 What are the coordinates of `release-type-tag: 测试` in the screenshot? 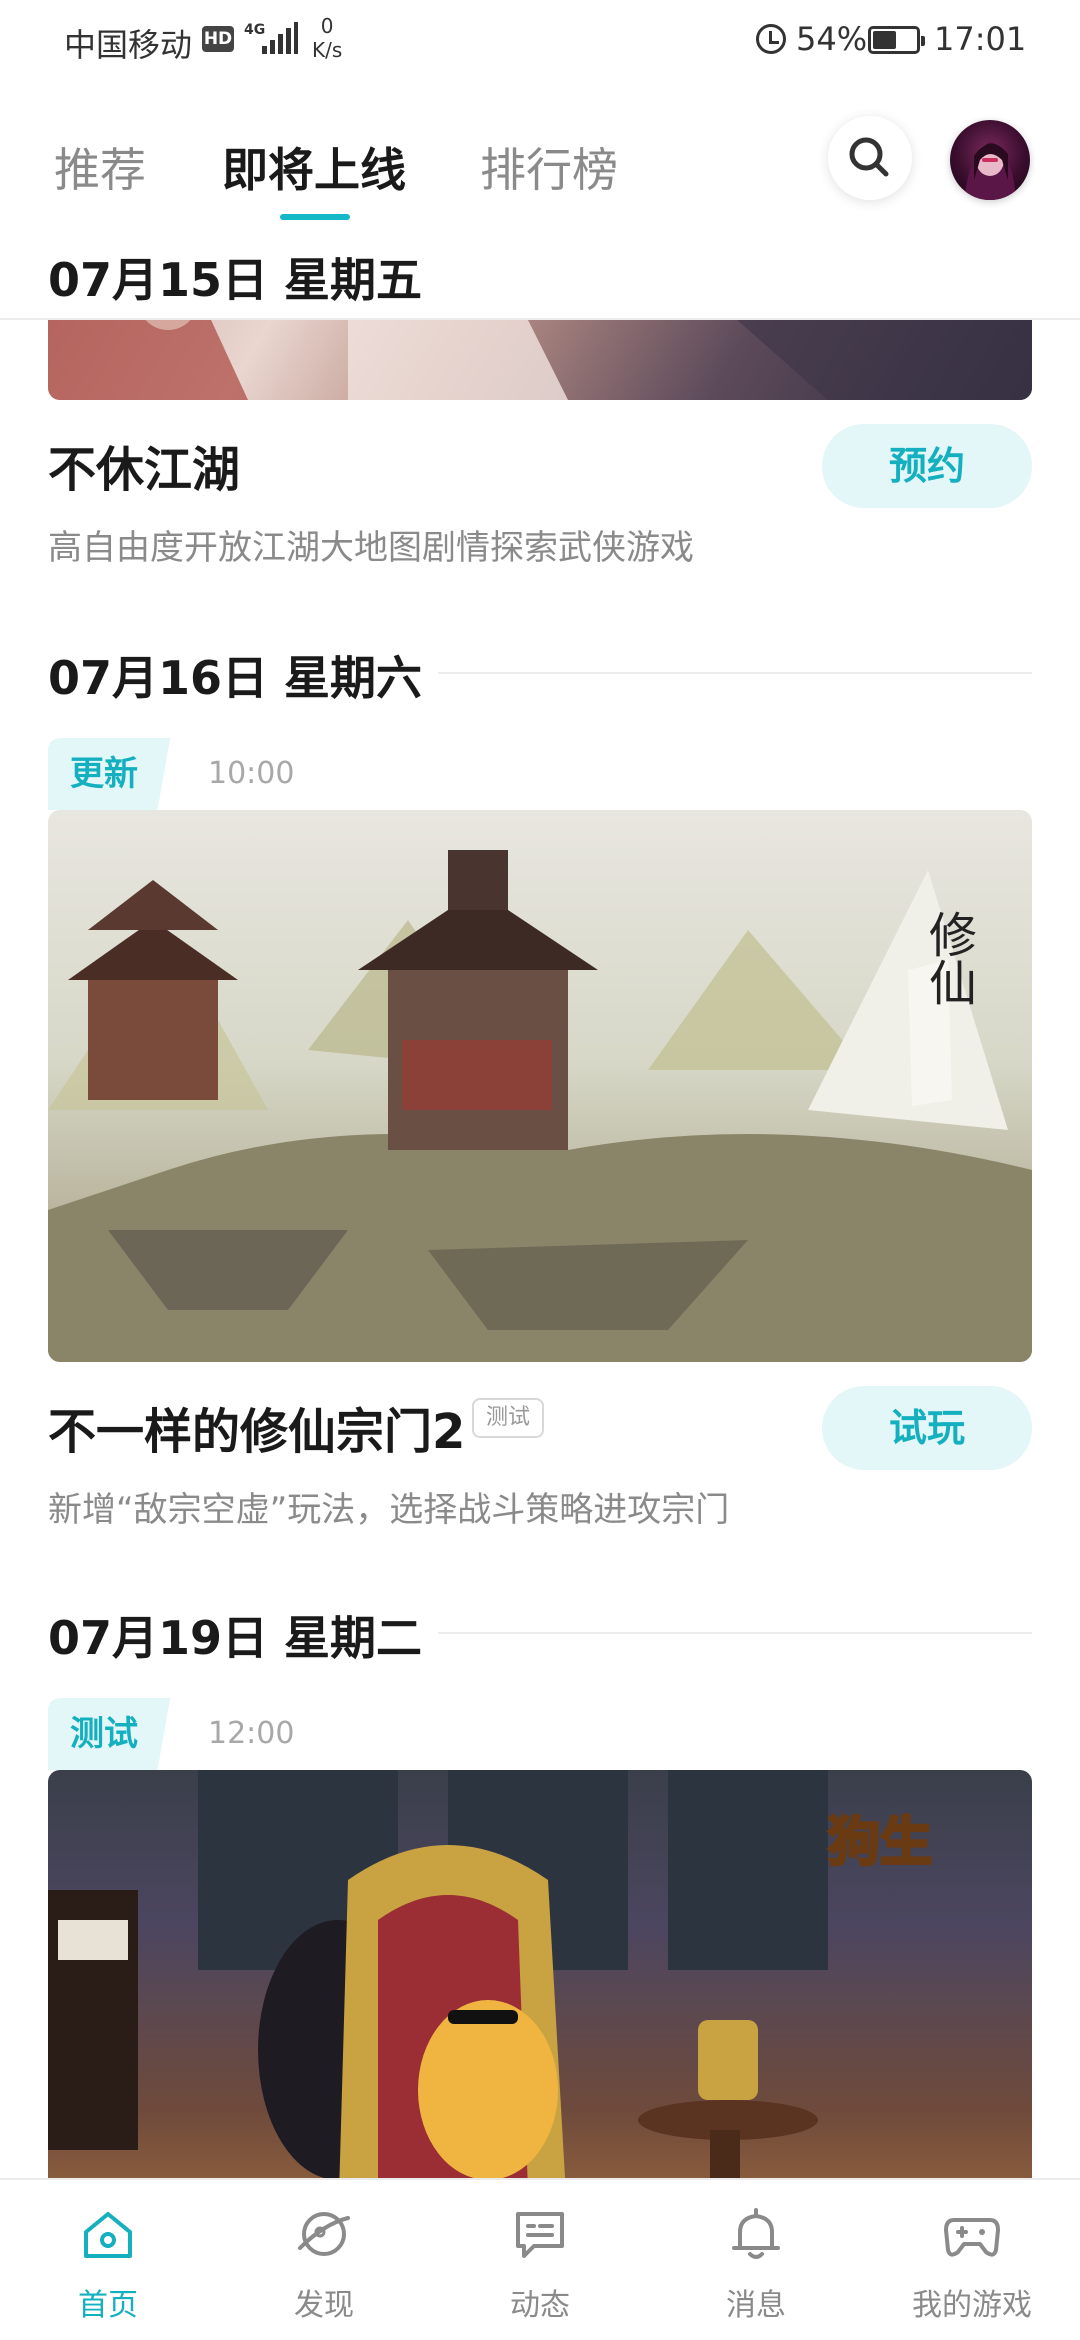 It's located at (120, 1734).